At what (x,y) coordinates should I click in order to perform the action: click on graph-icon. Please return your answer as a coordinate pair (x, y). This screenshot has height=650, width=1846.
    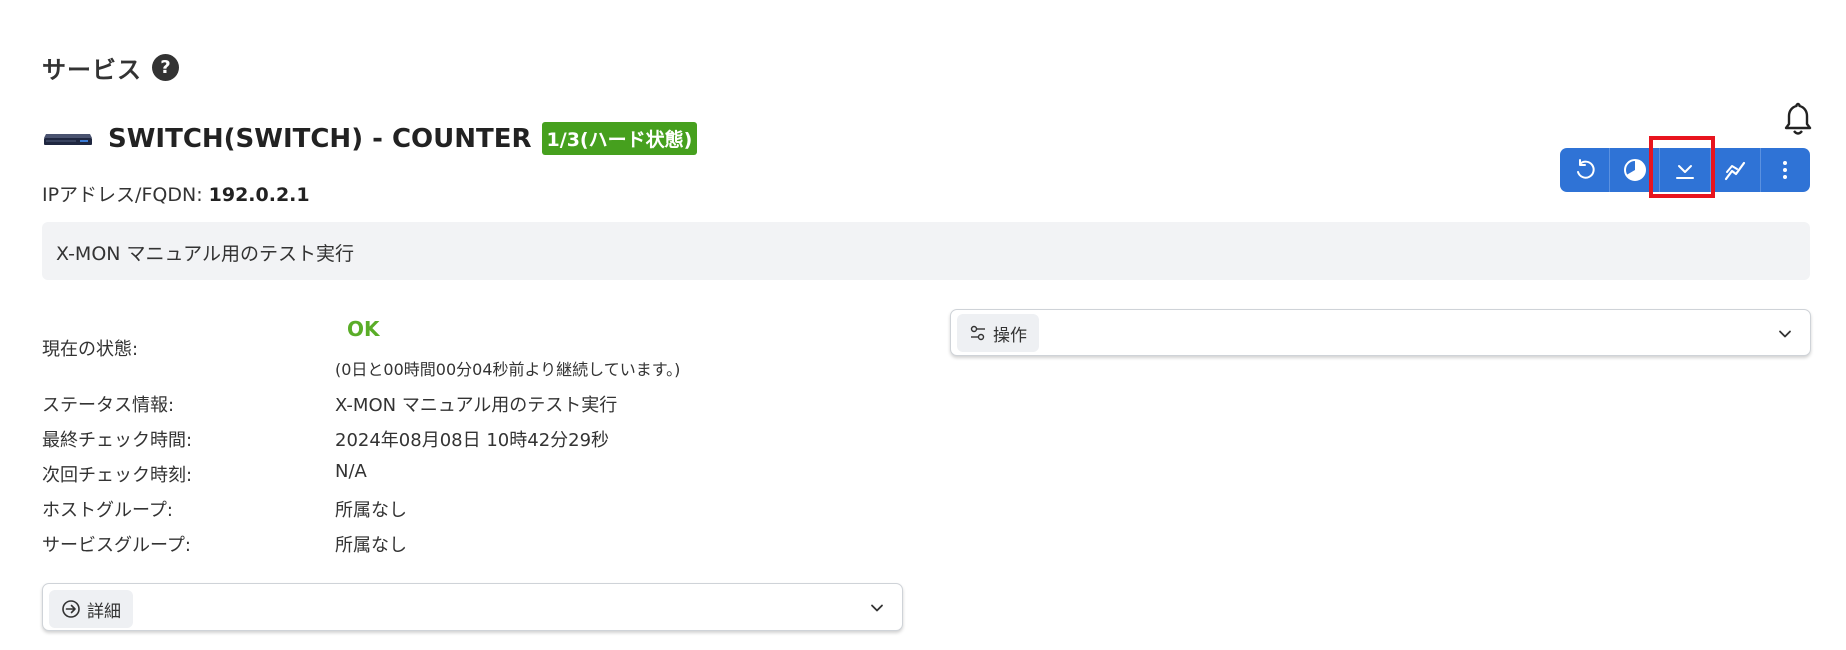
    Looking at the image, I should click on (1735, 171).